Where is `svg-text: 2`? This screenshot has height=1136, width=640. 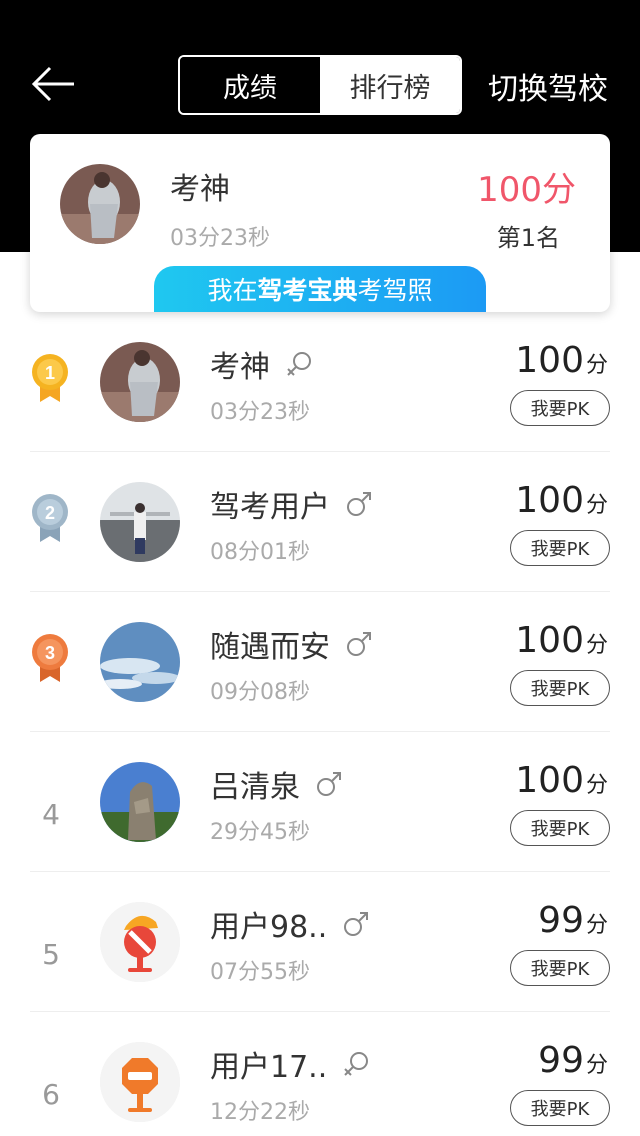 svg-text: 2 is located at coordinates (50, 513).